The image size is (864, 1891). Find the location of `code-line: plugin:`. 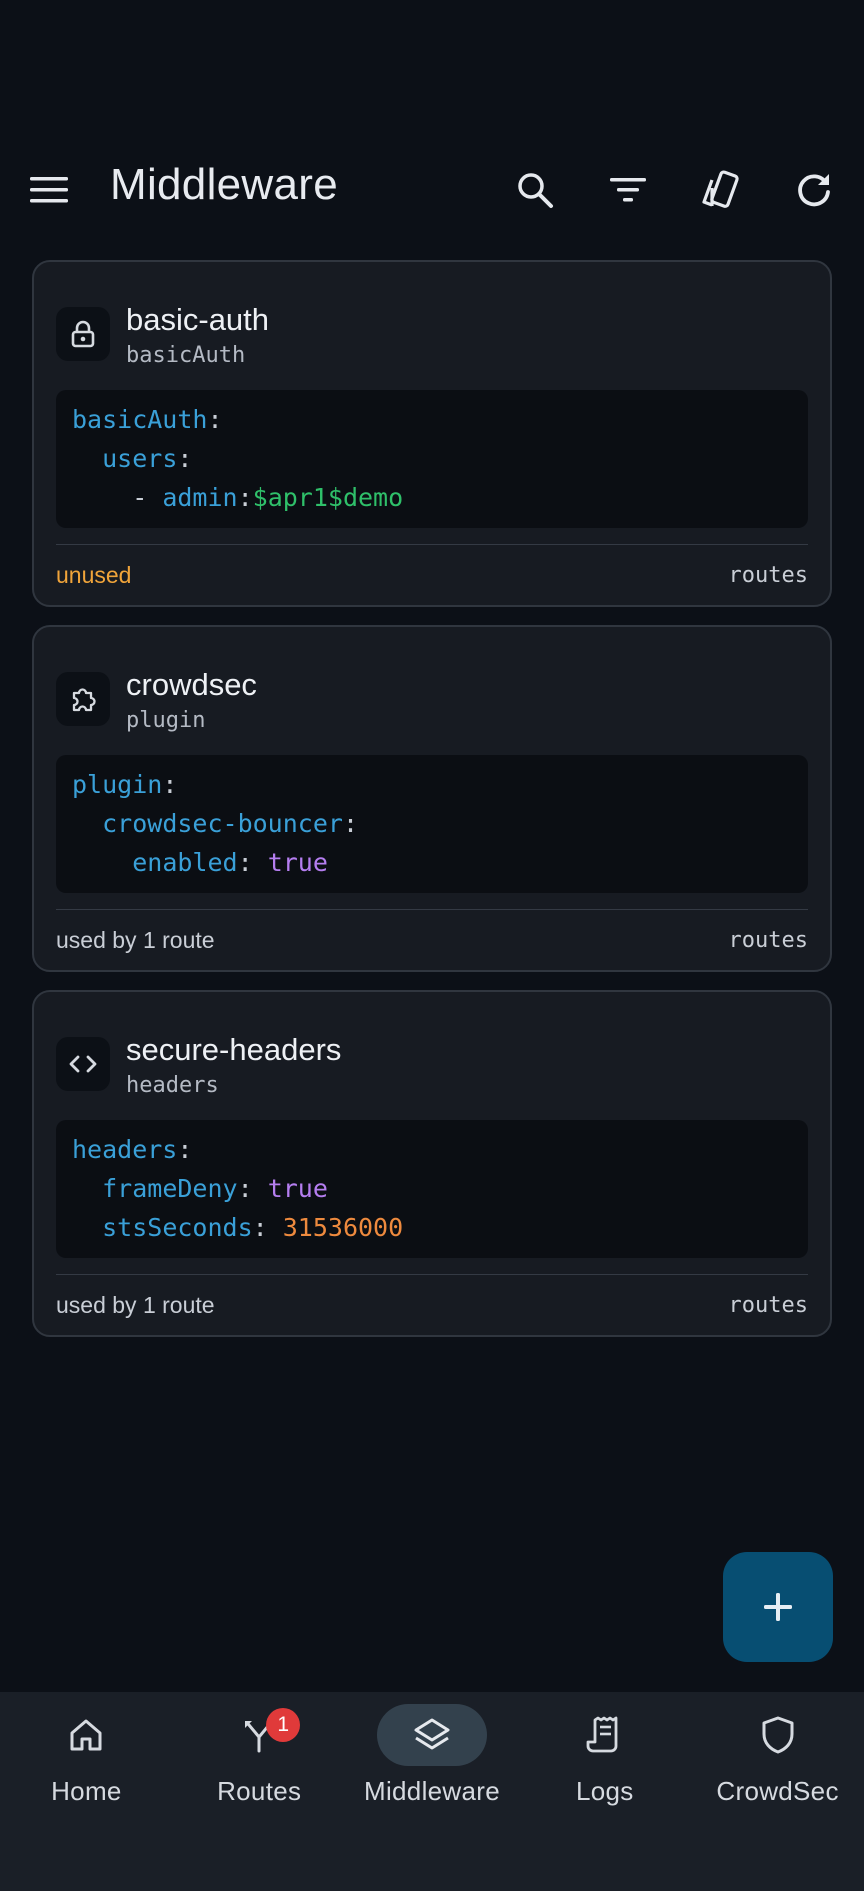

code-line: plugin: is located at coordinates (432, 784).